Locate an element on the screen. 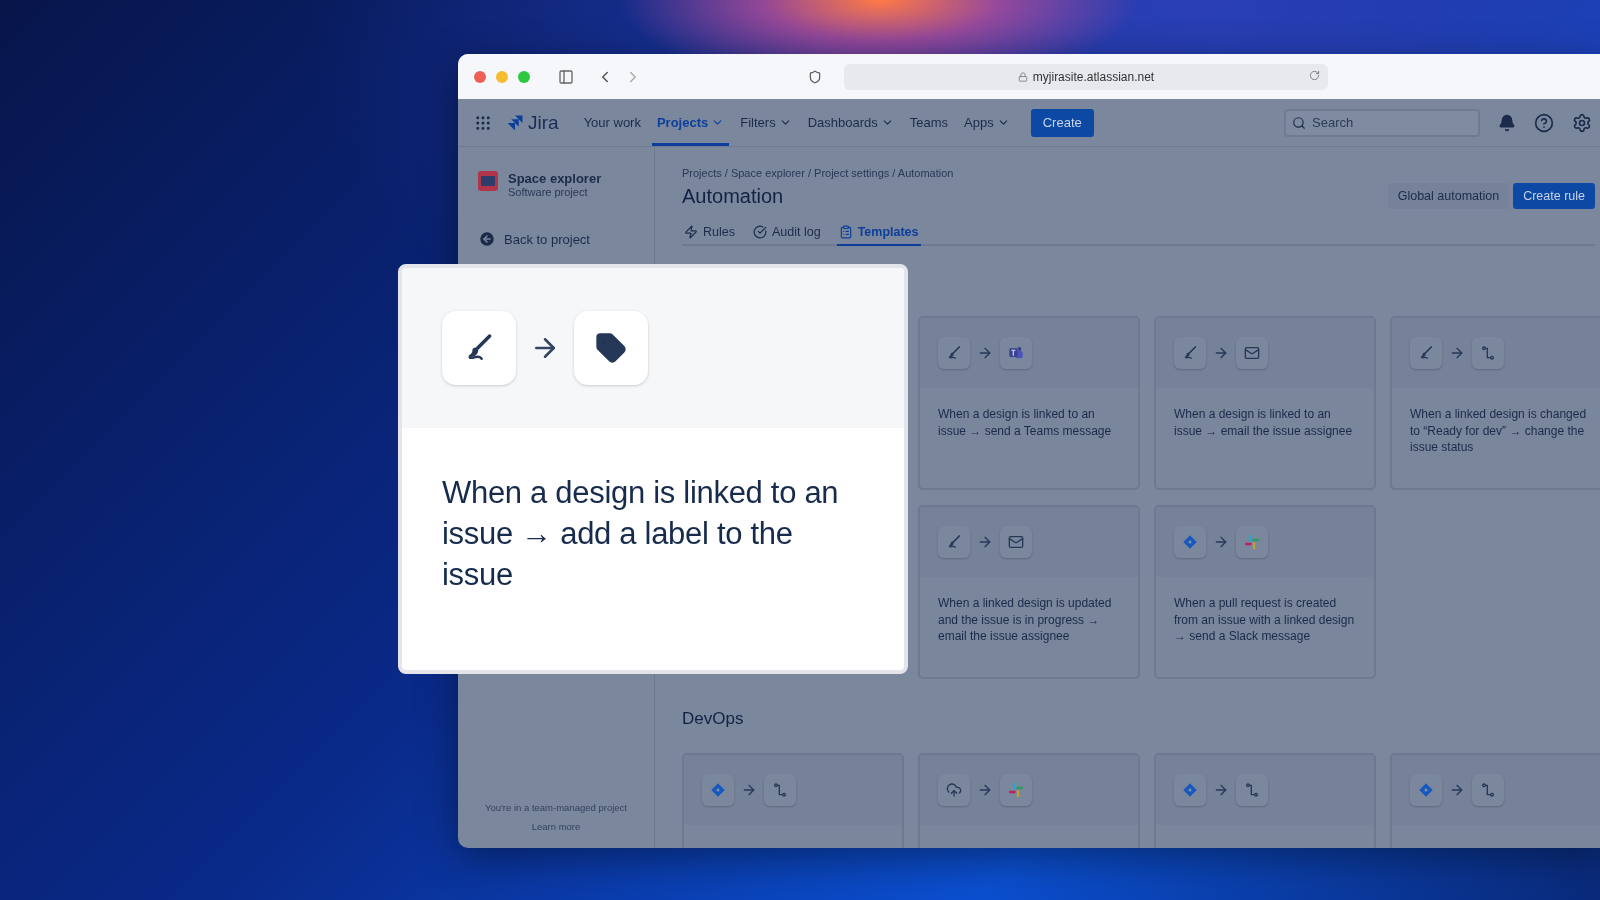 Image resolution: width=1600 pixels, height=900 pixels. tab: Rules is located at coordinates (709, 233).